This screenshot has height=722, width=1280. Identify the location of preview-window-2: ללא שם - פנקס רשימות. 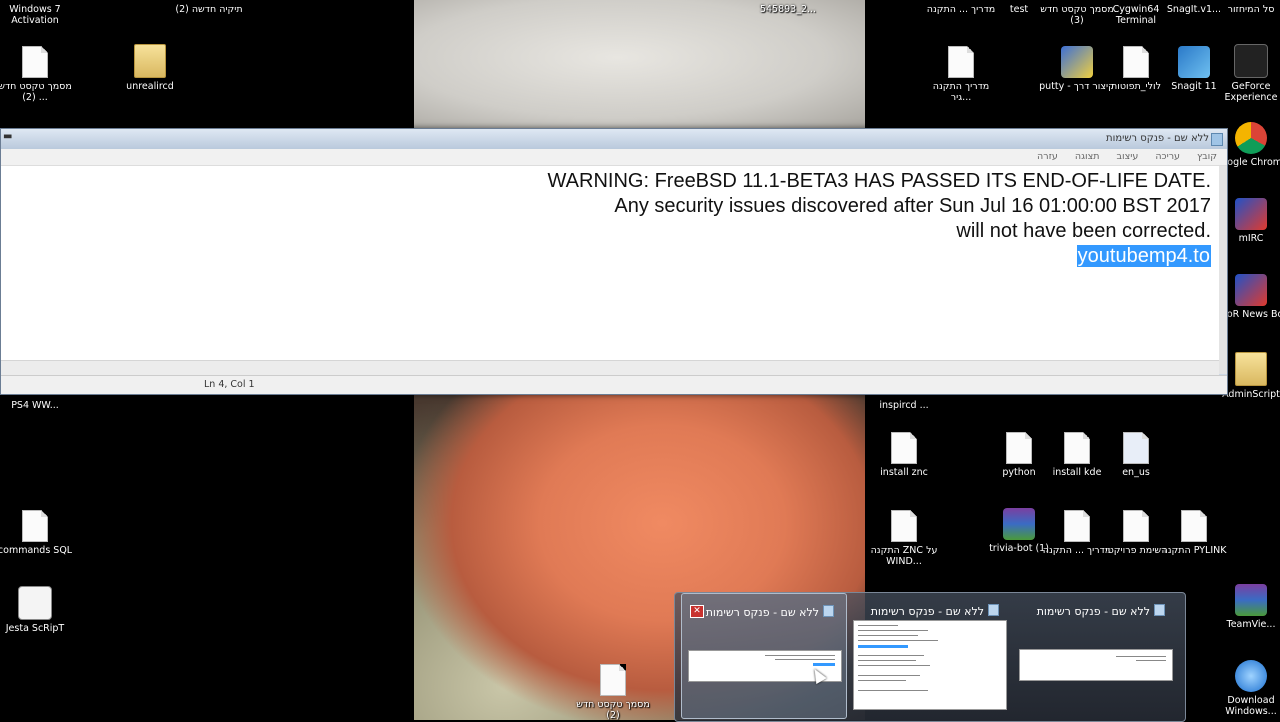
(929, 655).